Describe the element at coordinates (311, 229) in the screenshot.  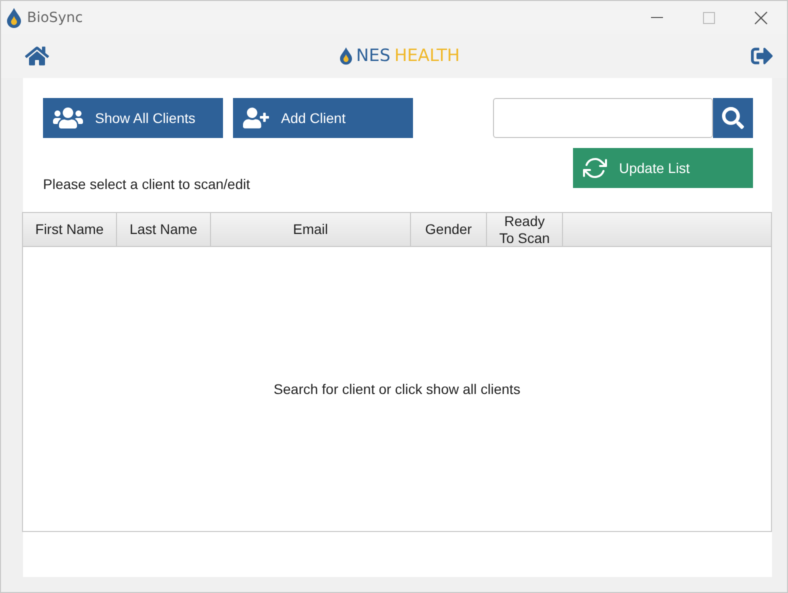
I see `column-header: Email` at that location.